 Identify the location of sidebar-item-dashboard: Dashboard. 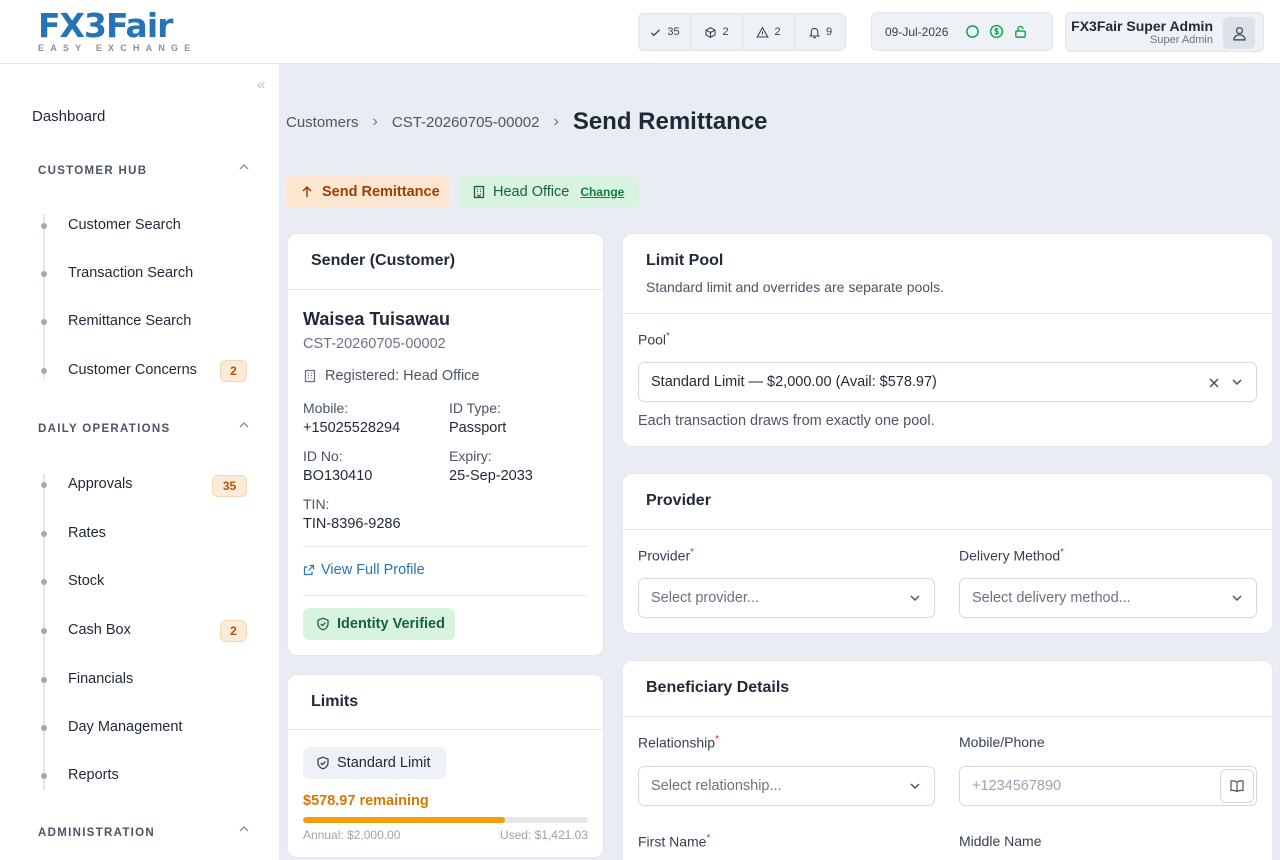
(68, 116).